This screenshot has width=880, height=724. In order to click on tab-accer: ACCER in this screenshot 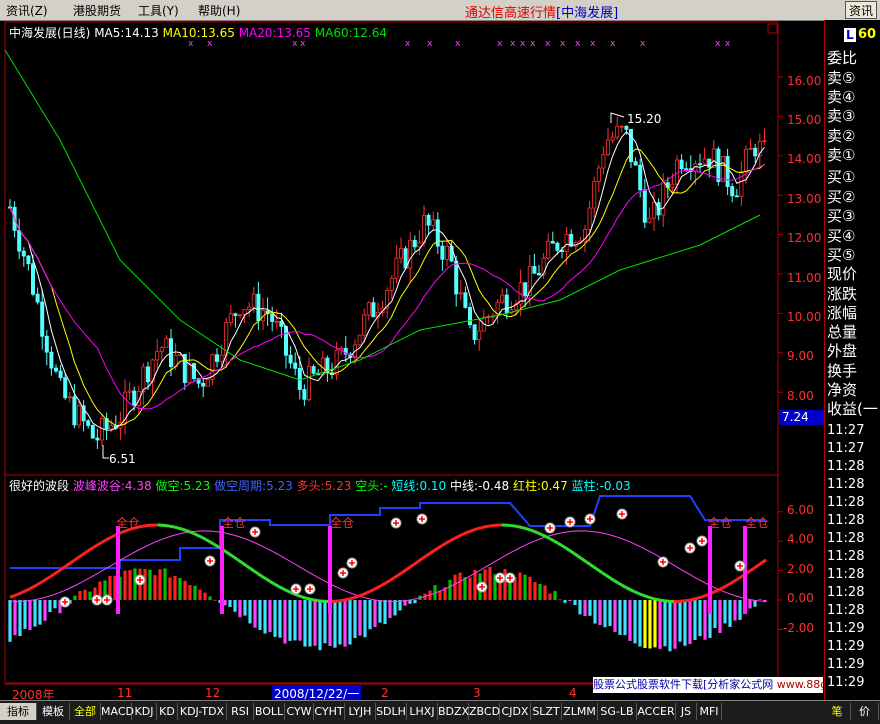, I will do `click(656, 711)`.